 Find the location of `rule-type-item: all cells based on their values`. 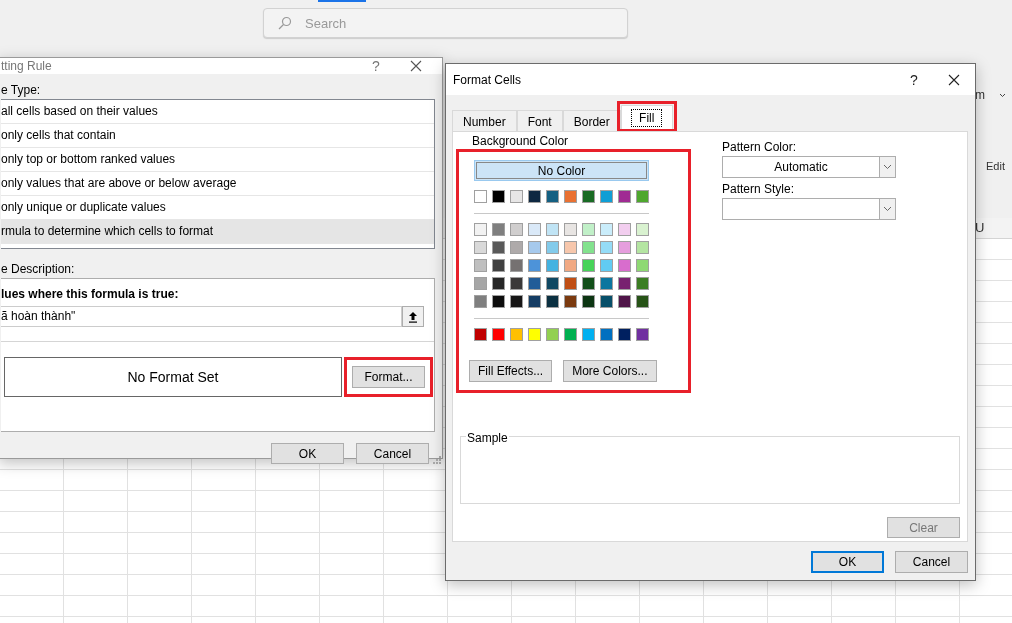

rule-type-item: all cells based on their values is located at coordinates (217, 112).